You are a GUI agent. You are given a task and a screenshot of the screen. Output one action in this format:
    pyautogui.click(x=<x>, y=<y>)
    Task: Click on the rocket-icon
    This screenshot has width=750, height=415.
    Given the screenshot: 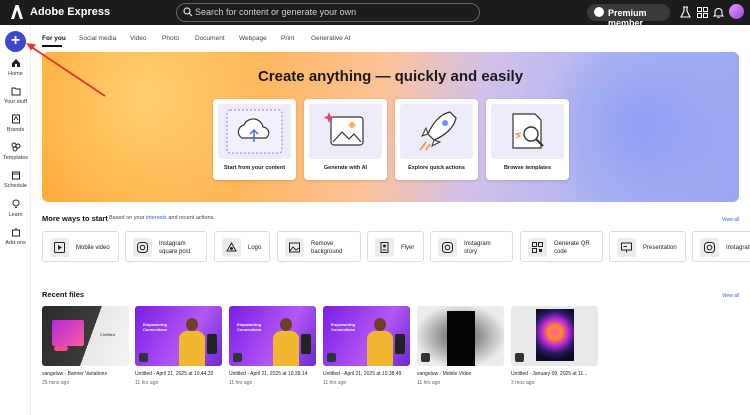 What is the action you would take?
    pyautogui.click(x=438, y=131)
    